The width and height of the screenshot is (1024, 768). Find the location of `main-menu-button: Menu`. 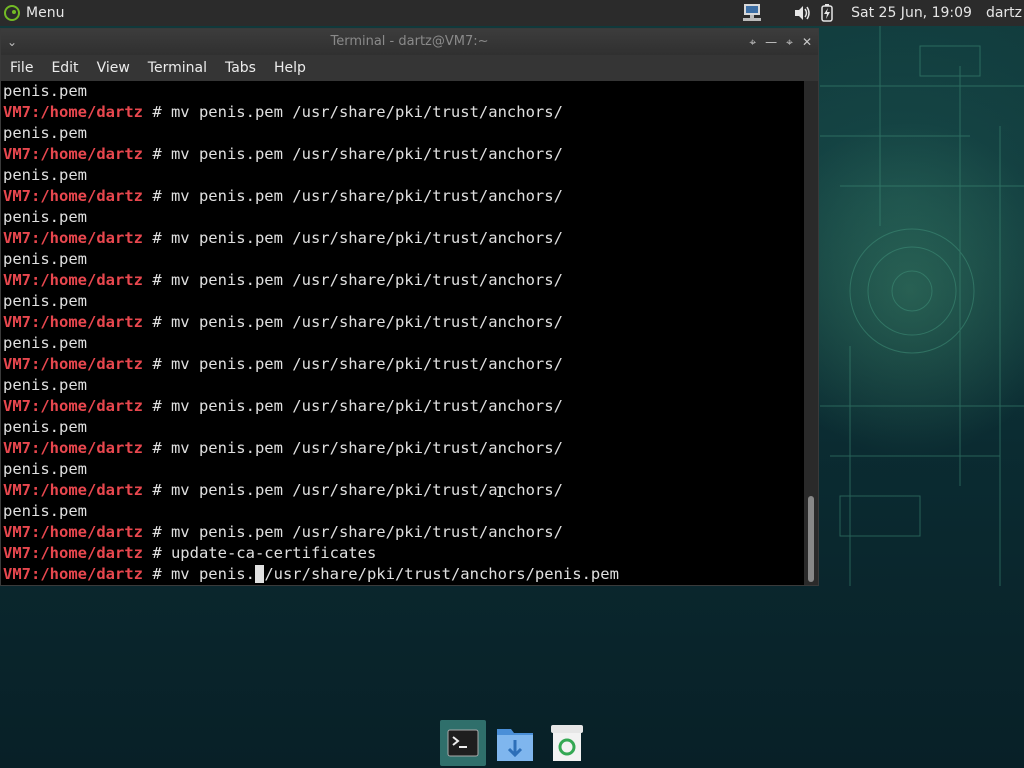

main-menu-button: Menu is located at coordinates (34, 13).